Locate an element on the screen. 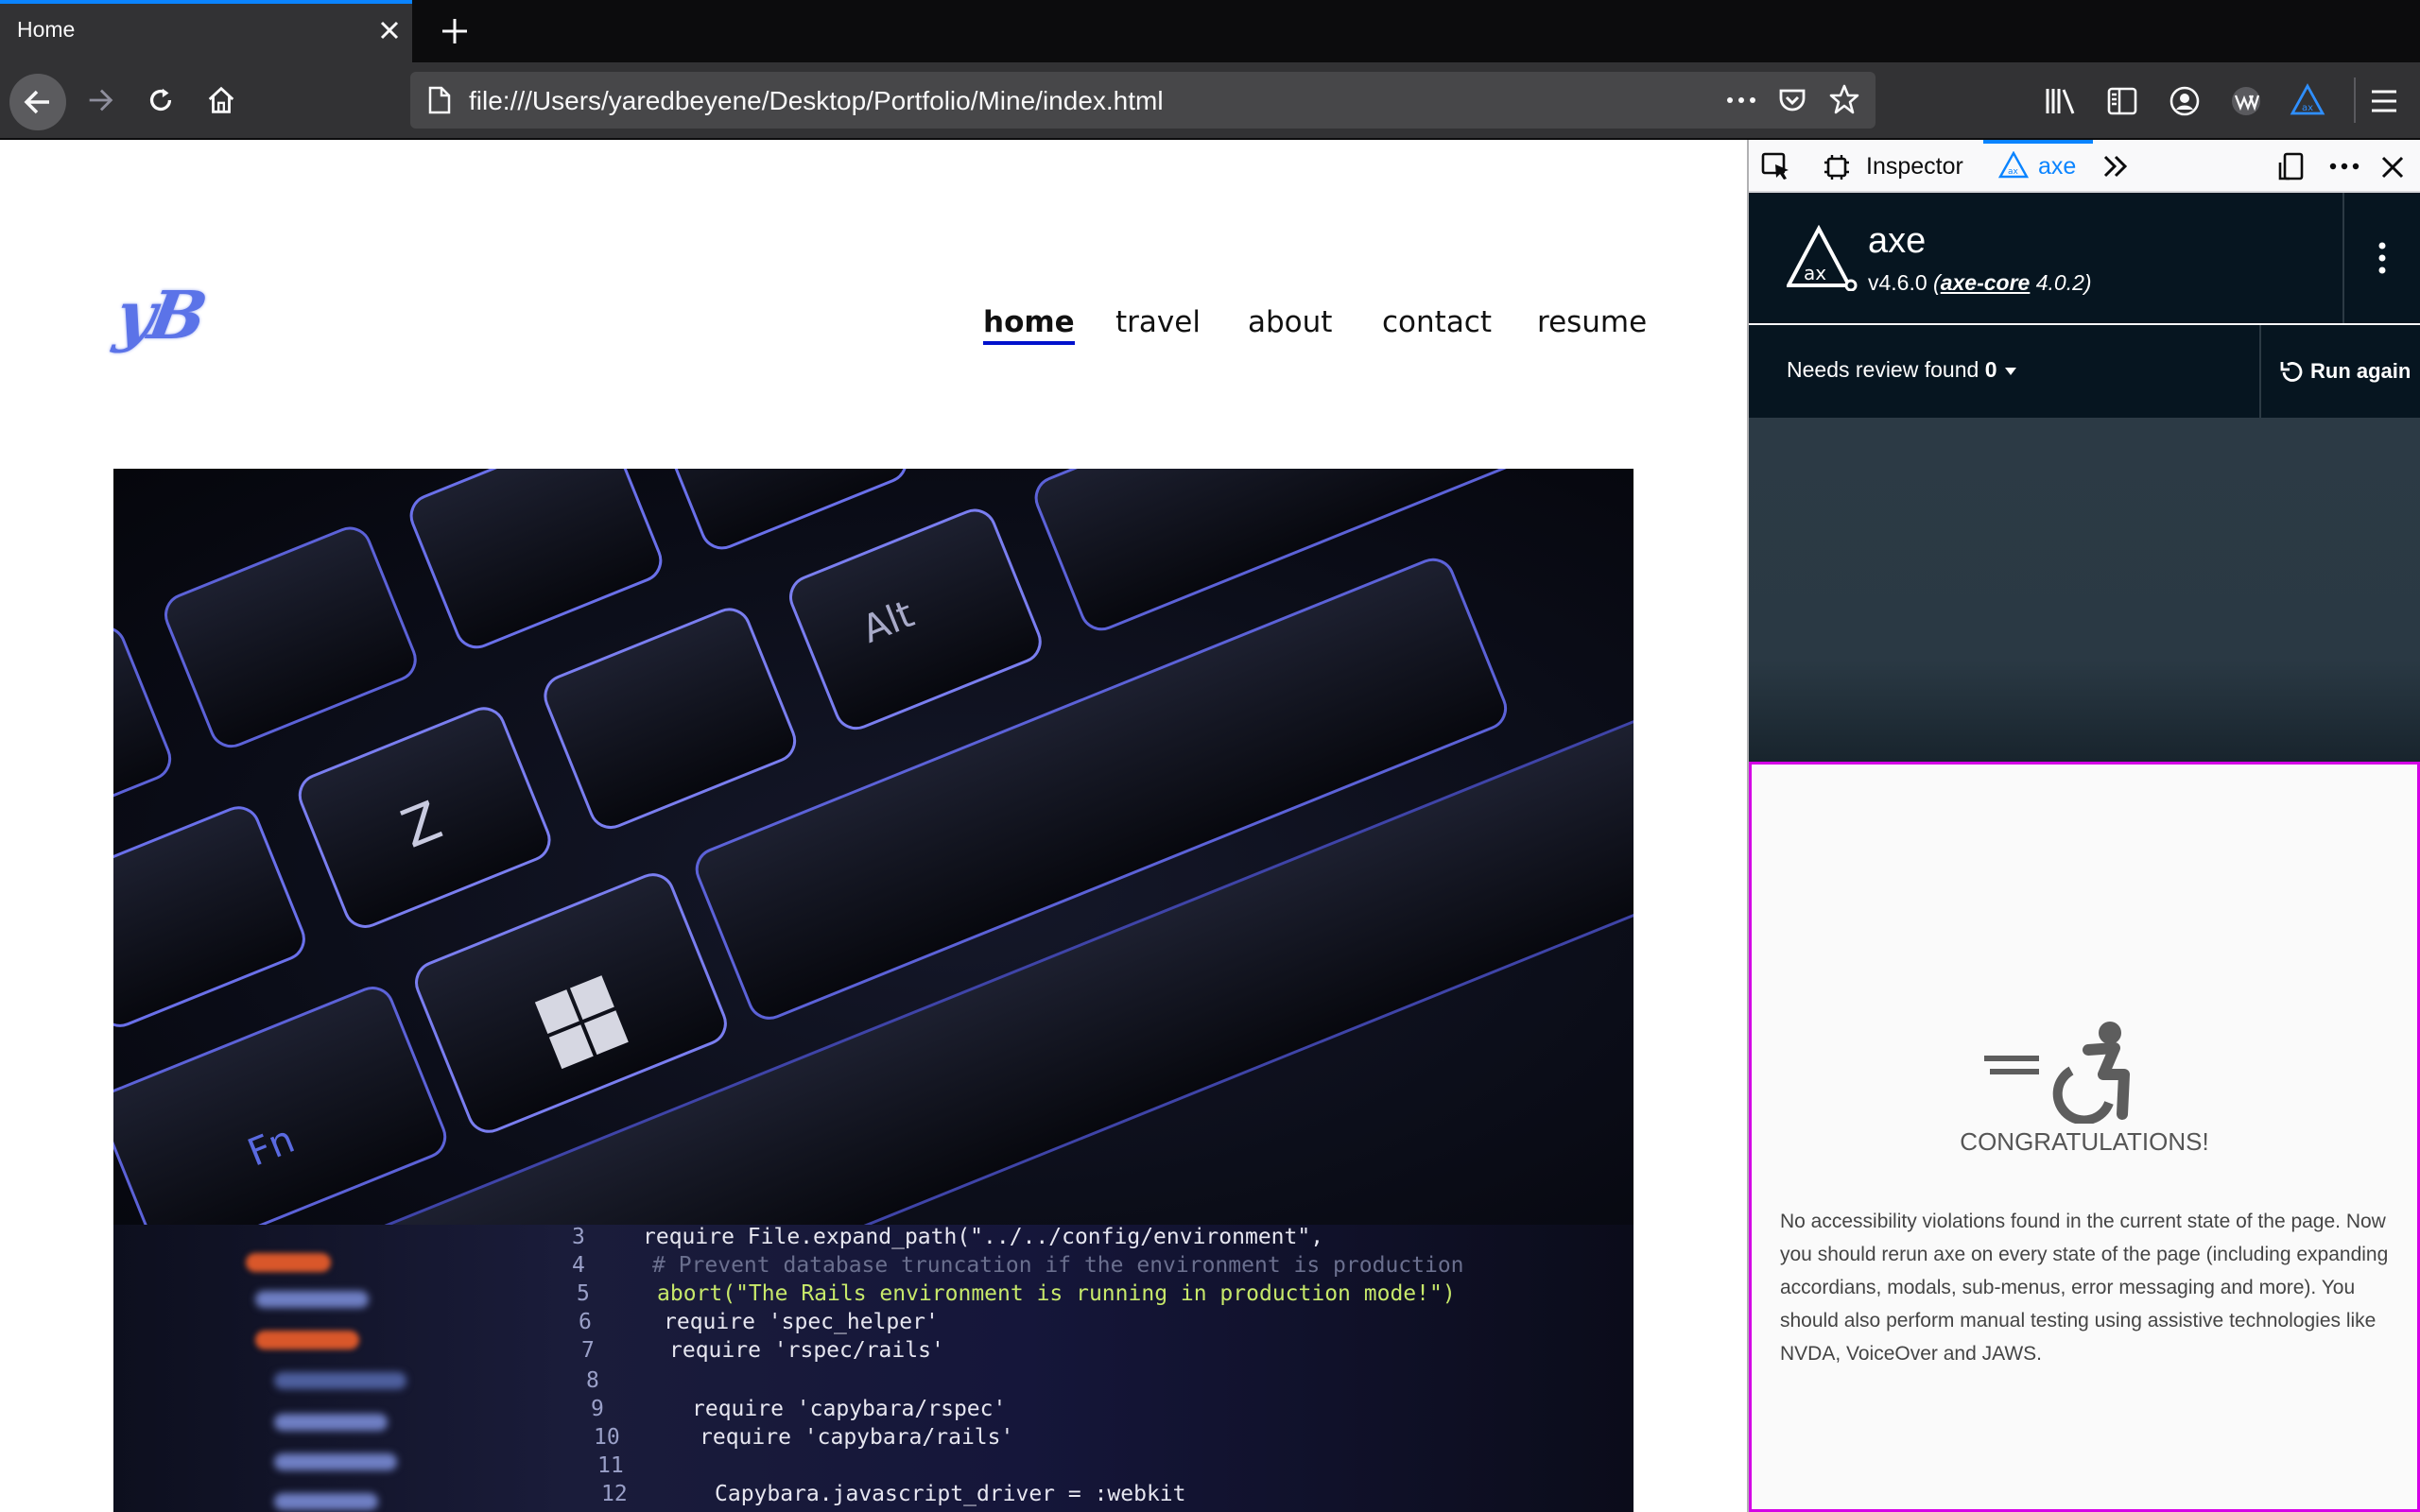  account-icon is located at coordinates (2185, 101).